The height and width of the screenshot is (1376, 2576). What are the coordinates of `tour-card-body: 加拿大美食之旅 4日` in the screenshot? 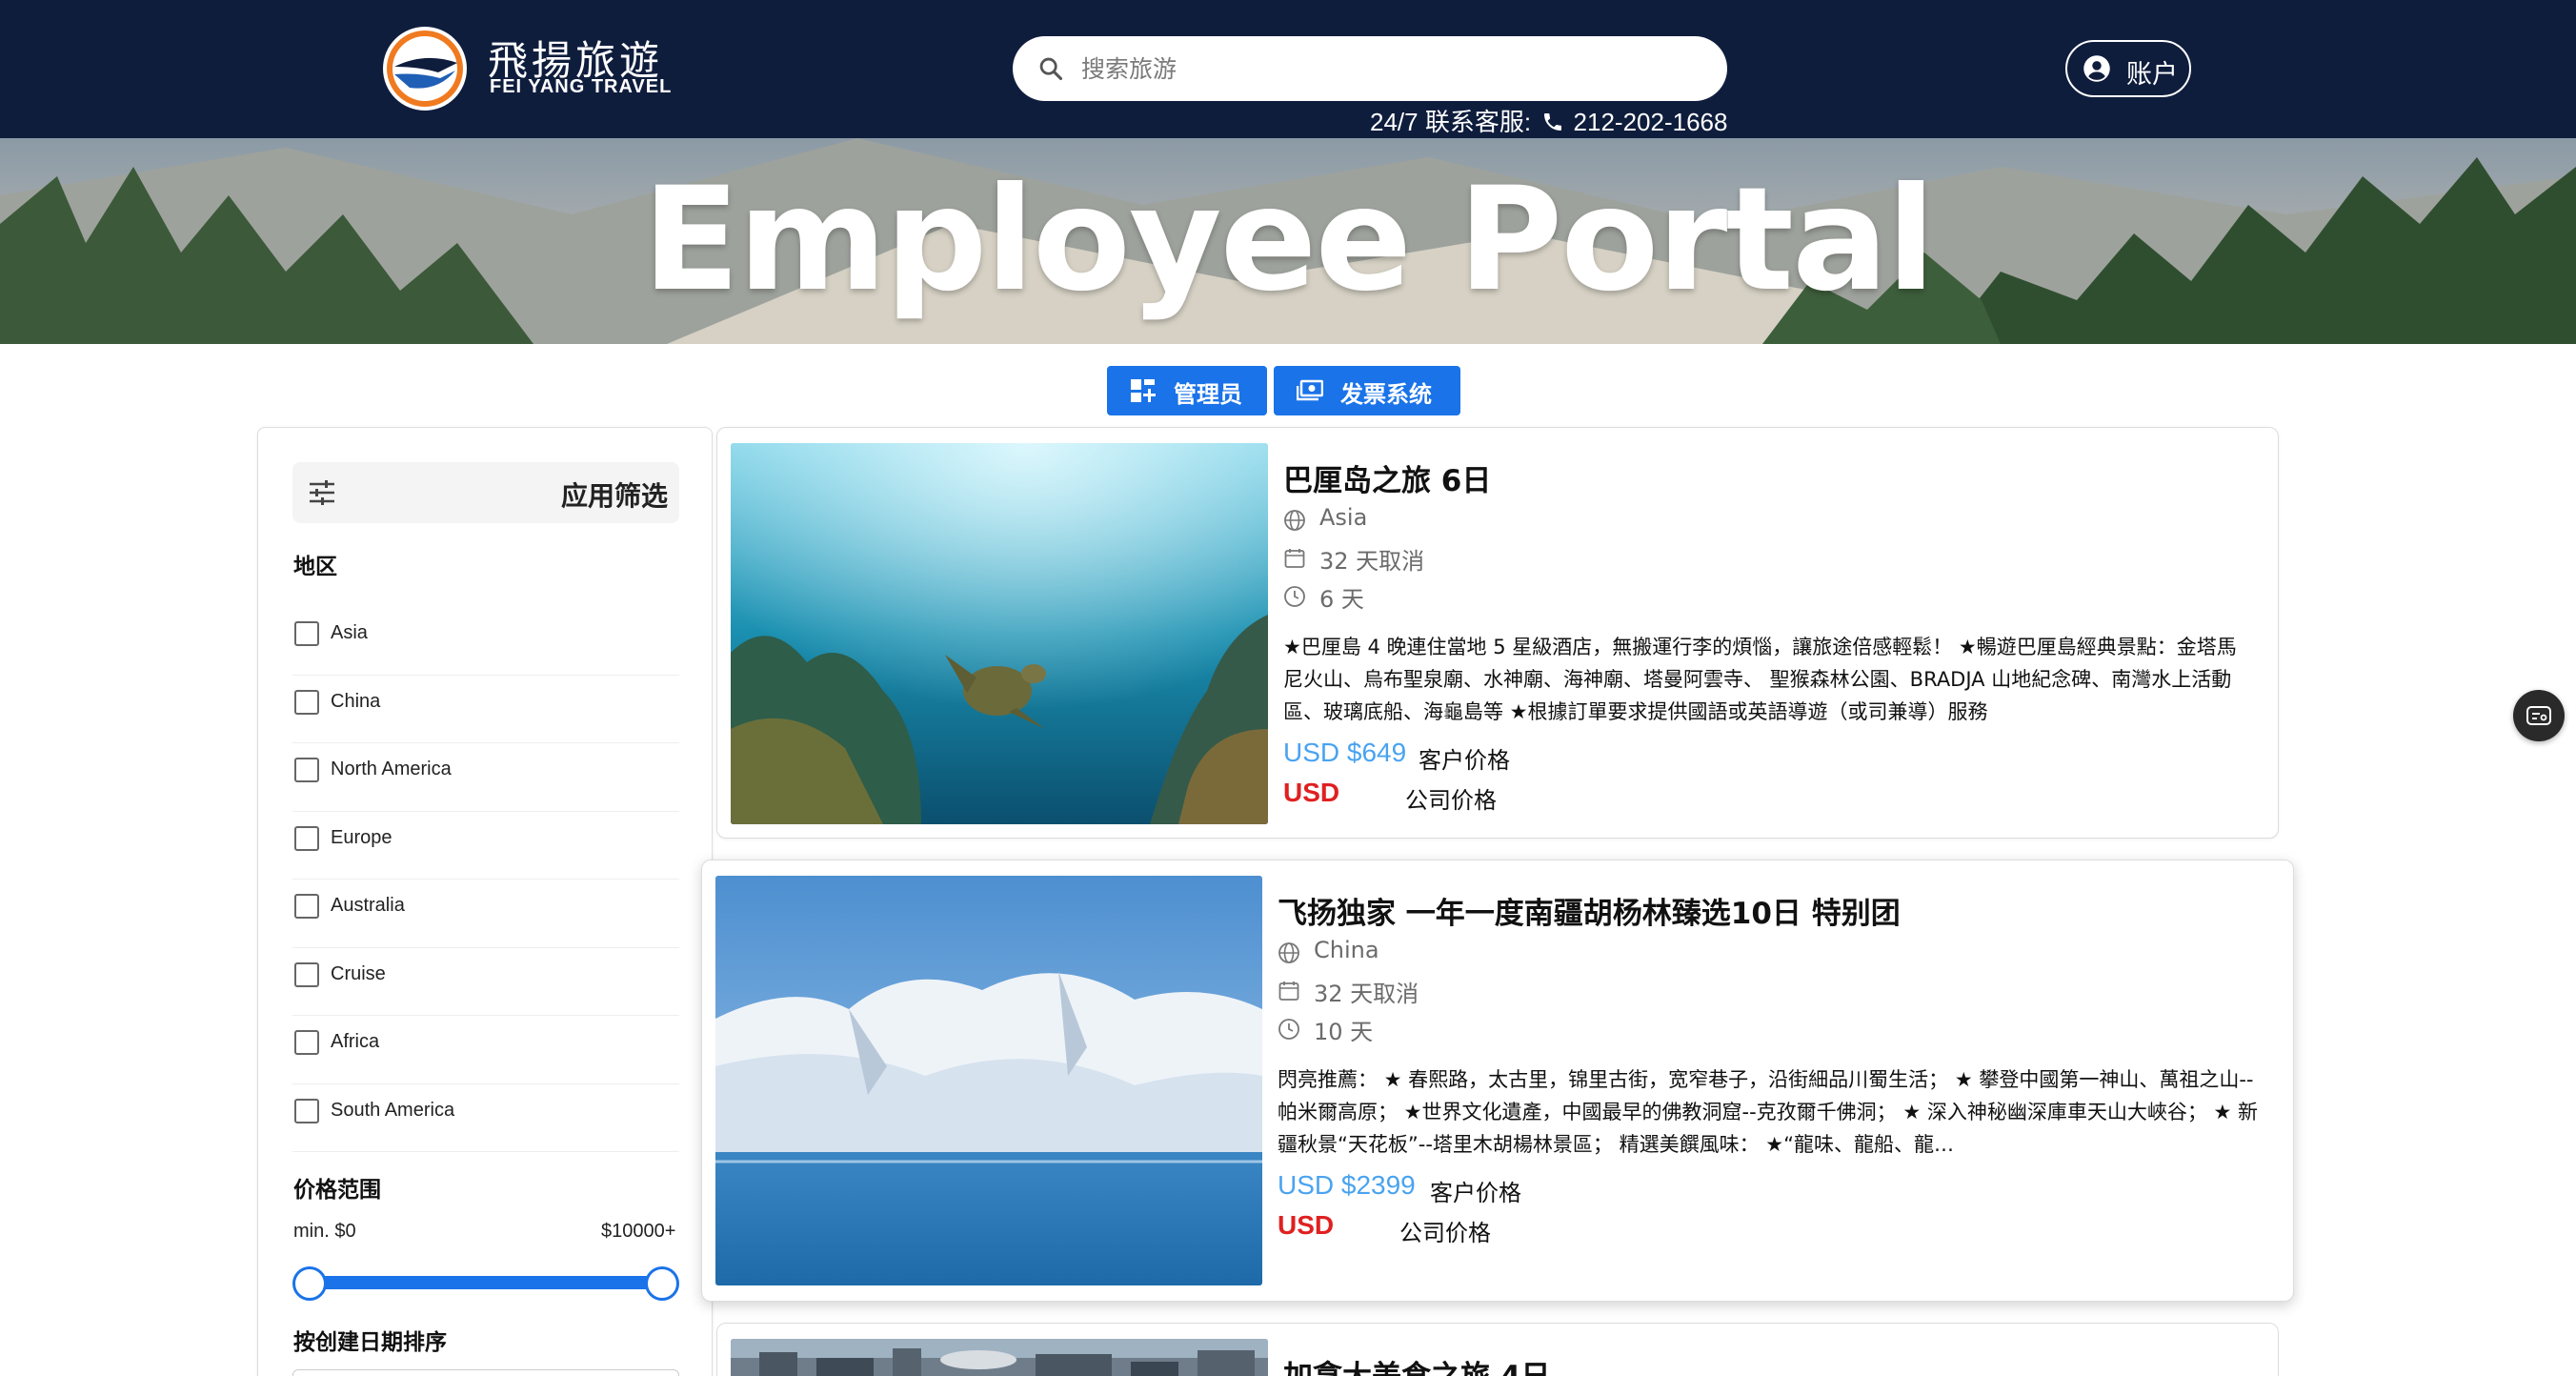 It's located at (1769, 1364).